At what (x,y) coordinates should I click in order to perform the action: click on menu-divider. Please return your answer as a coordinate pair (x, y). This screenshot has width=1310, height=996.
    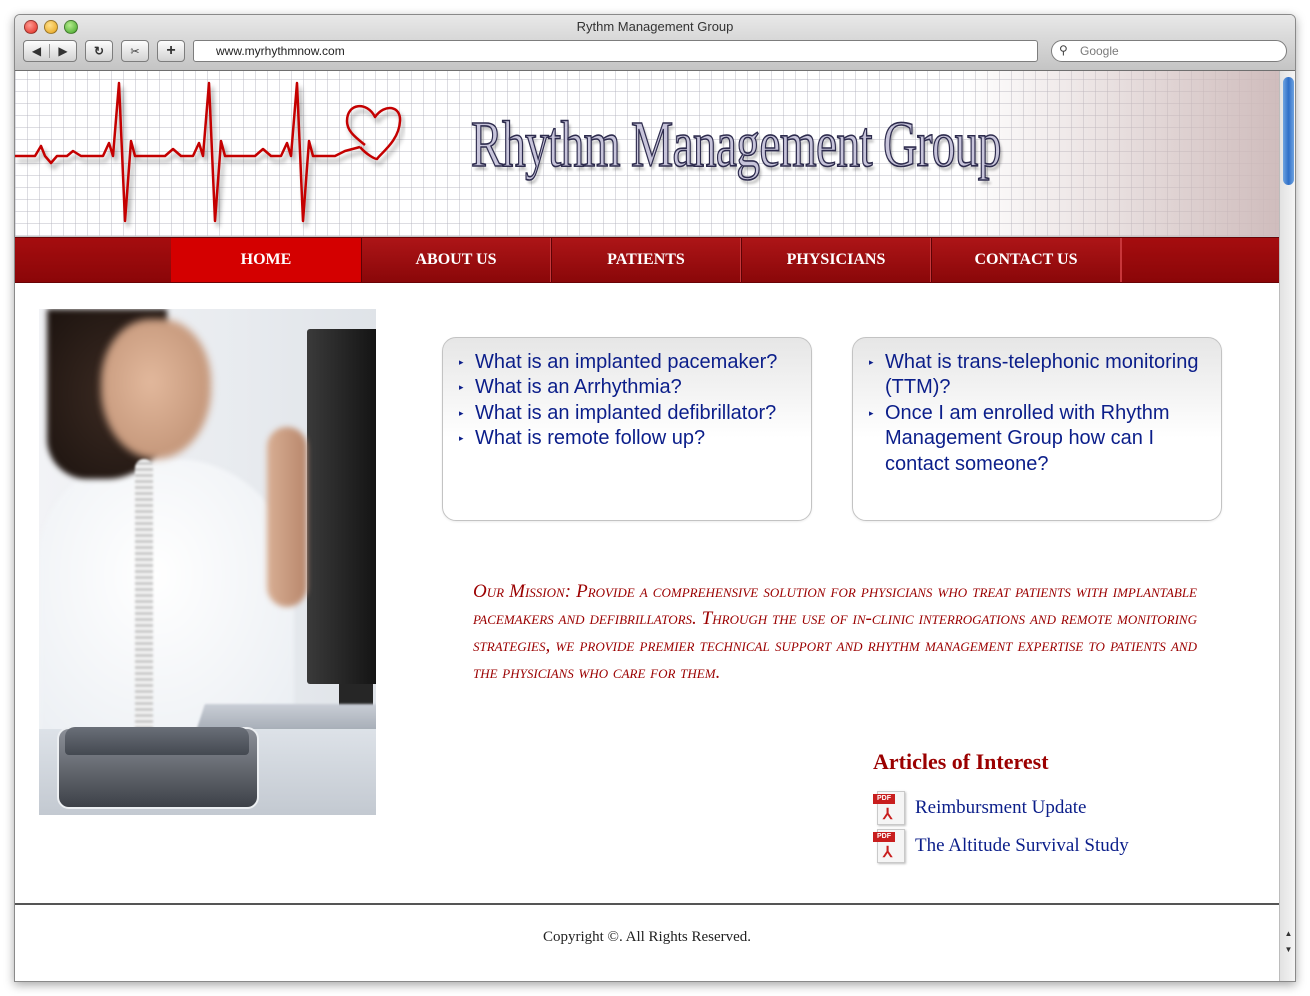
    Looking at the image, I should click on (1121, 260).